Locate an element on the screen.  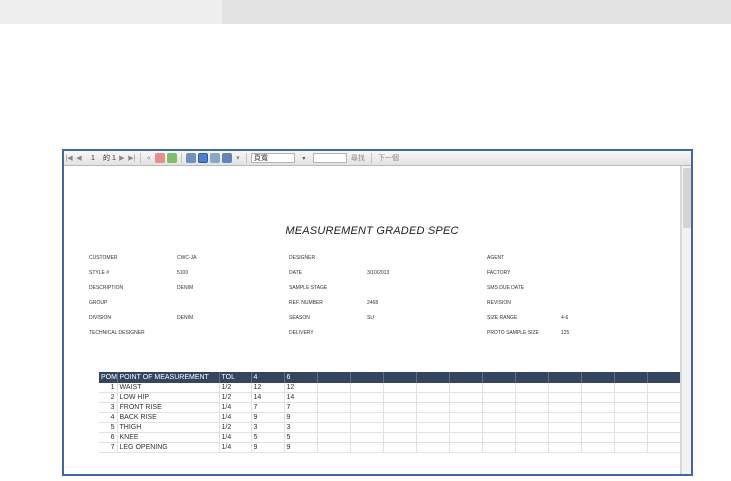
cell-pom: 6 is located at coordinates (108, 437).